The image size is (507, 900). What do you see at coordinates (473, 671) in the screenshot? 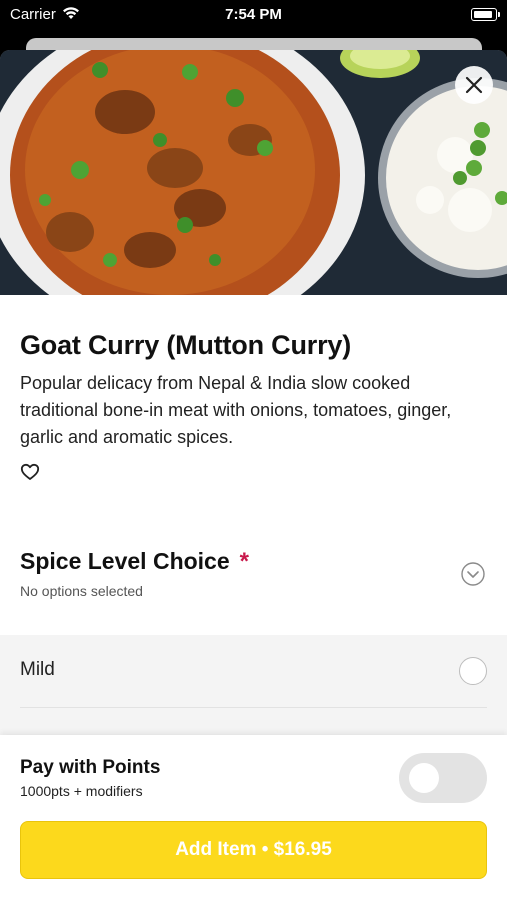
I see `option-radio-button` at bounding box center [473, 671].